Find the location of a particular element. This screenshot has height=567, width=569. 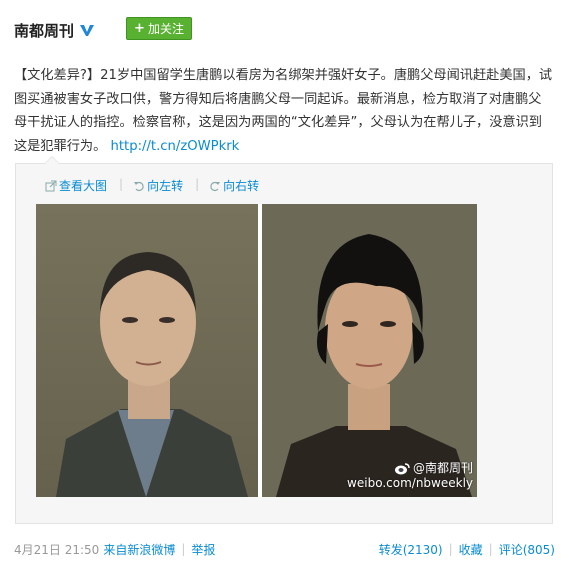

rotate-right-icon is located at coordinates (215, 186).